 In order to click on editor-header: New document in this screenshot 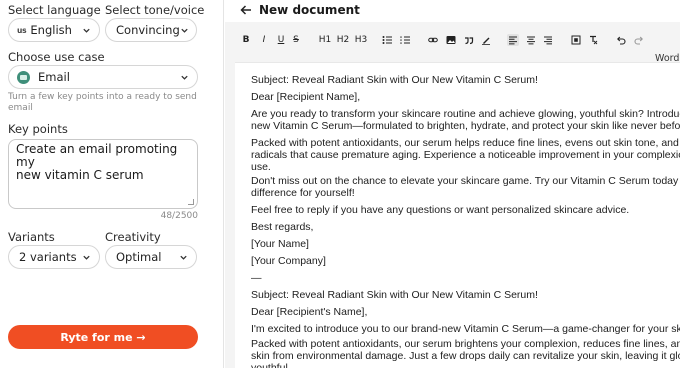, I will do `click(452, 11)`.